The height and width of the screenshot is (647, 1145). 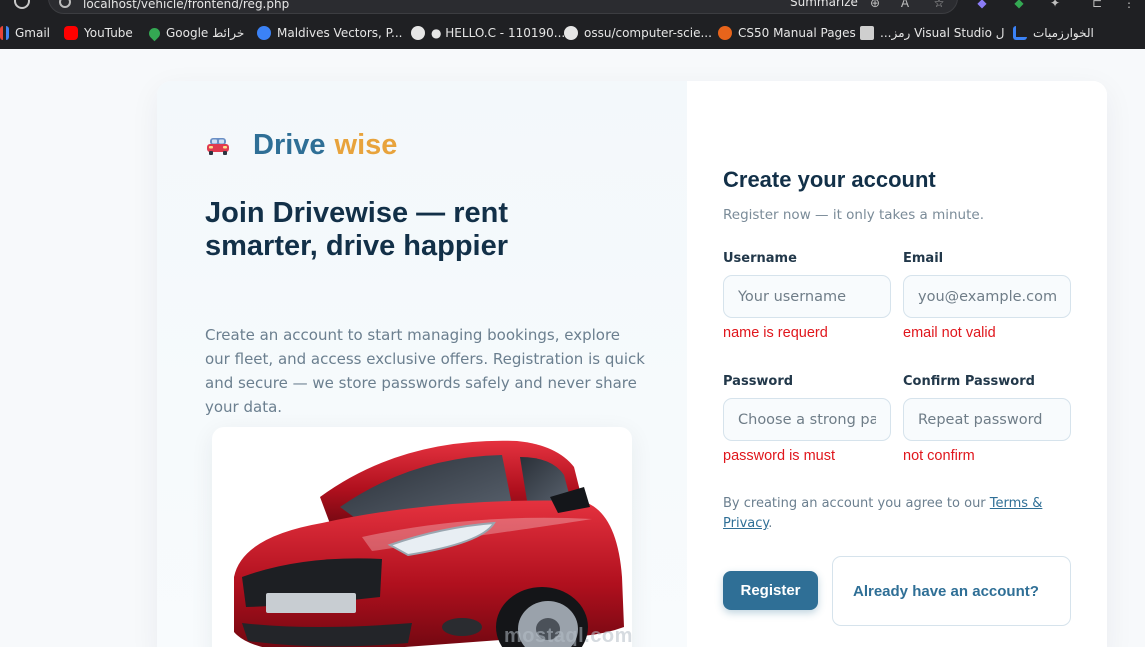 I want to click on confirm-password-input, so click(x=987, y=419).